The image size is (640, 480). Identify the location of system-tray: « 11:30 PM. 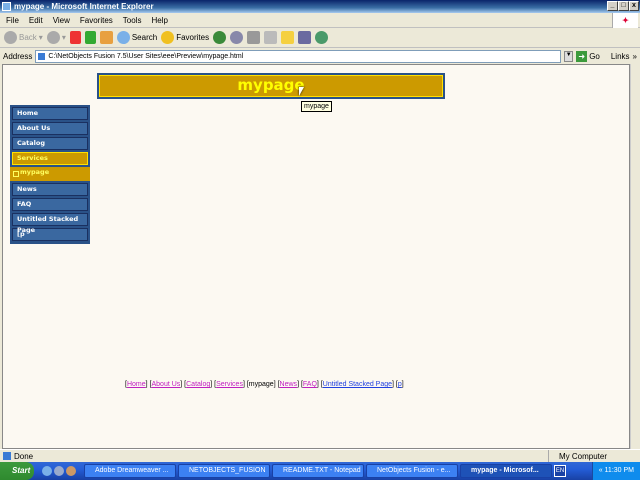
(615, 471).